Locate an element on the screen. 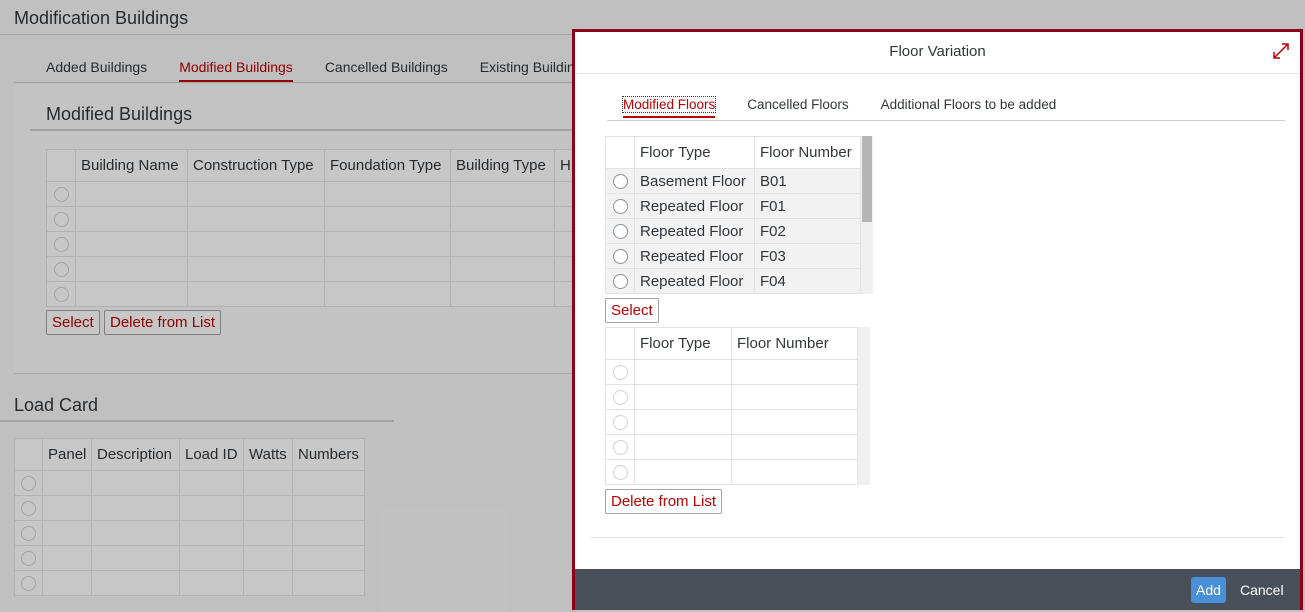  table-row: Repeated Floor F03 is located at coordinates (733, 256).